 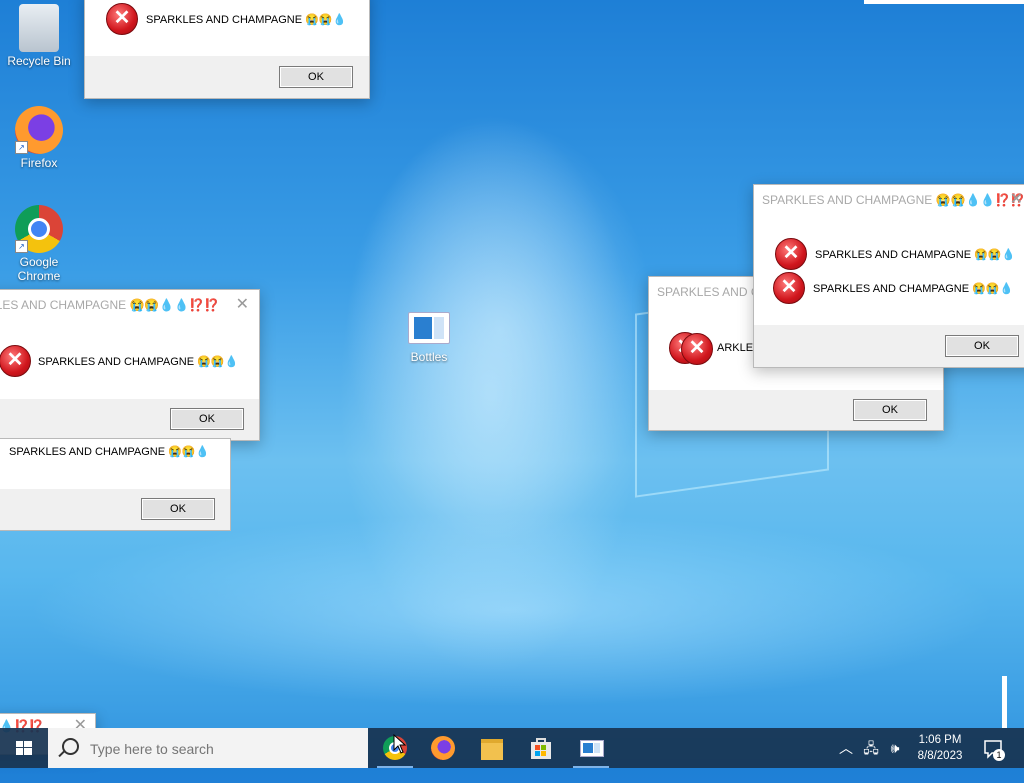 What do you see at coordinates (400, 744) in the screenshot?
I see `mouse-cursor-icon` at bounding box center [400, 744].